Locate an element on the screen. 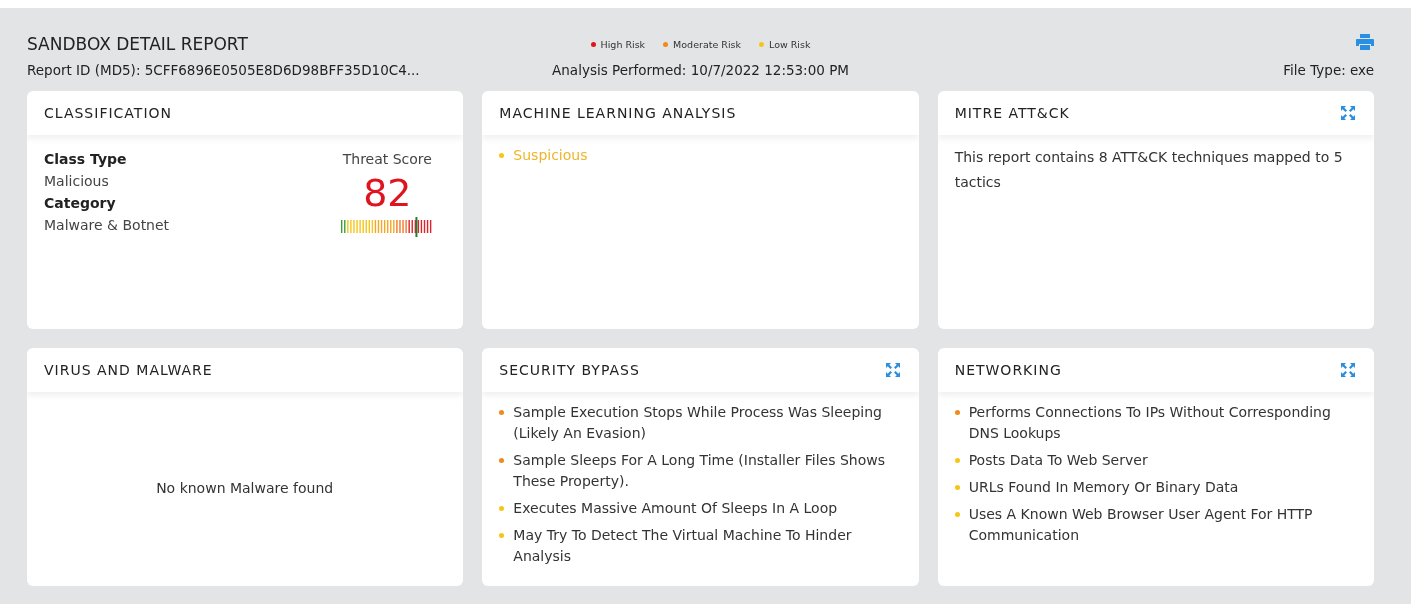 The width and height of the screenshot is (1411, 604). card-title: SECURITY BYPASS is located at coordinates (569, 370).